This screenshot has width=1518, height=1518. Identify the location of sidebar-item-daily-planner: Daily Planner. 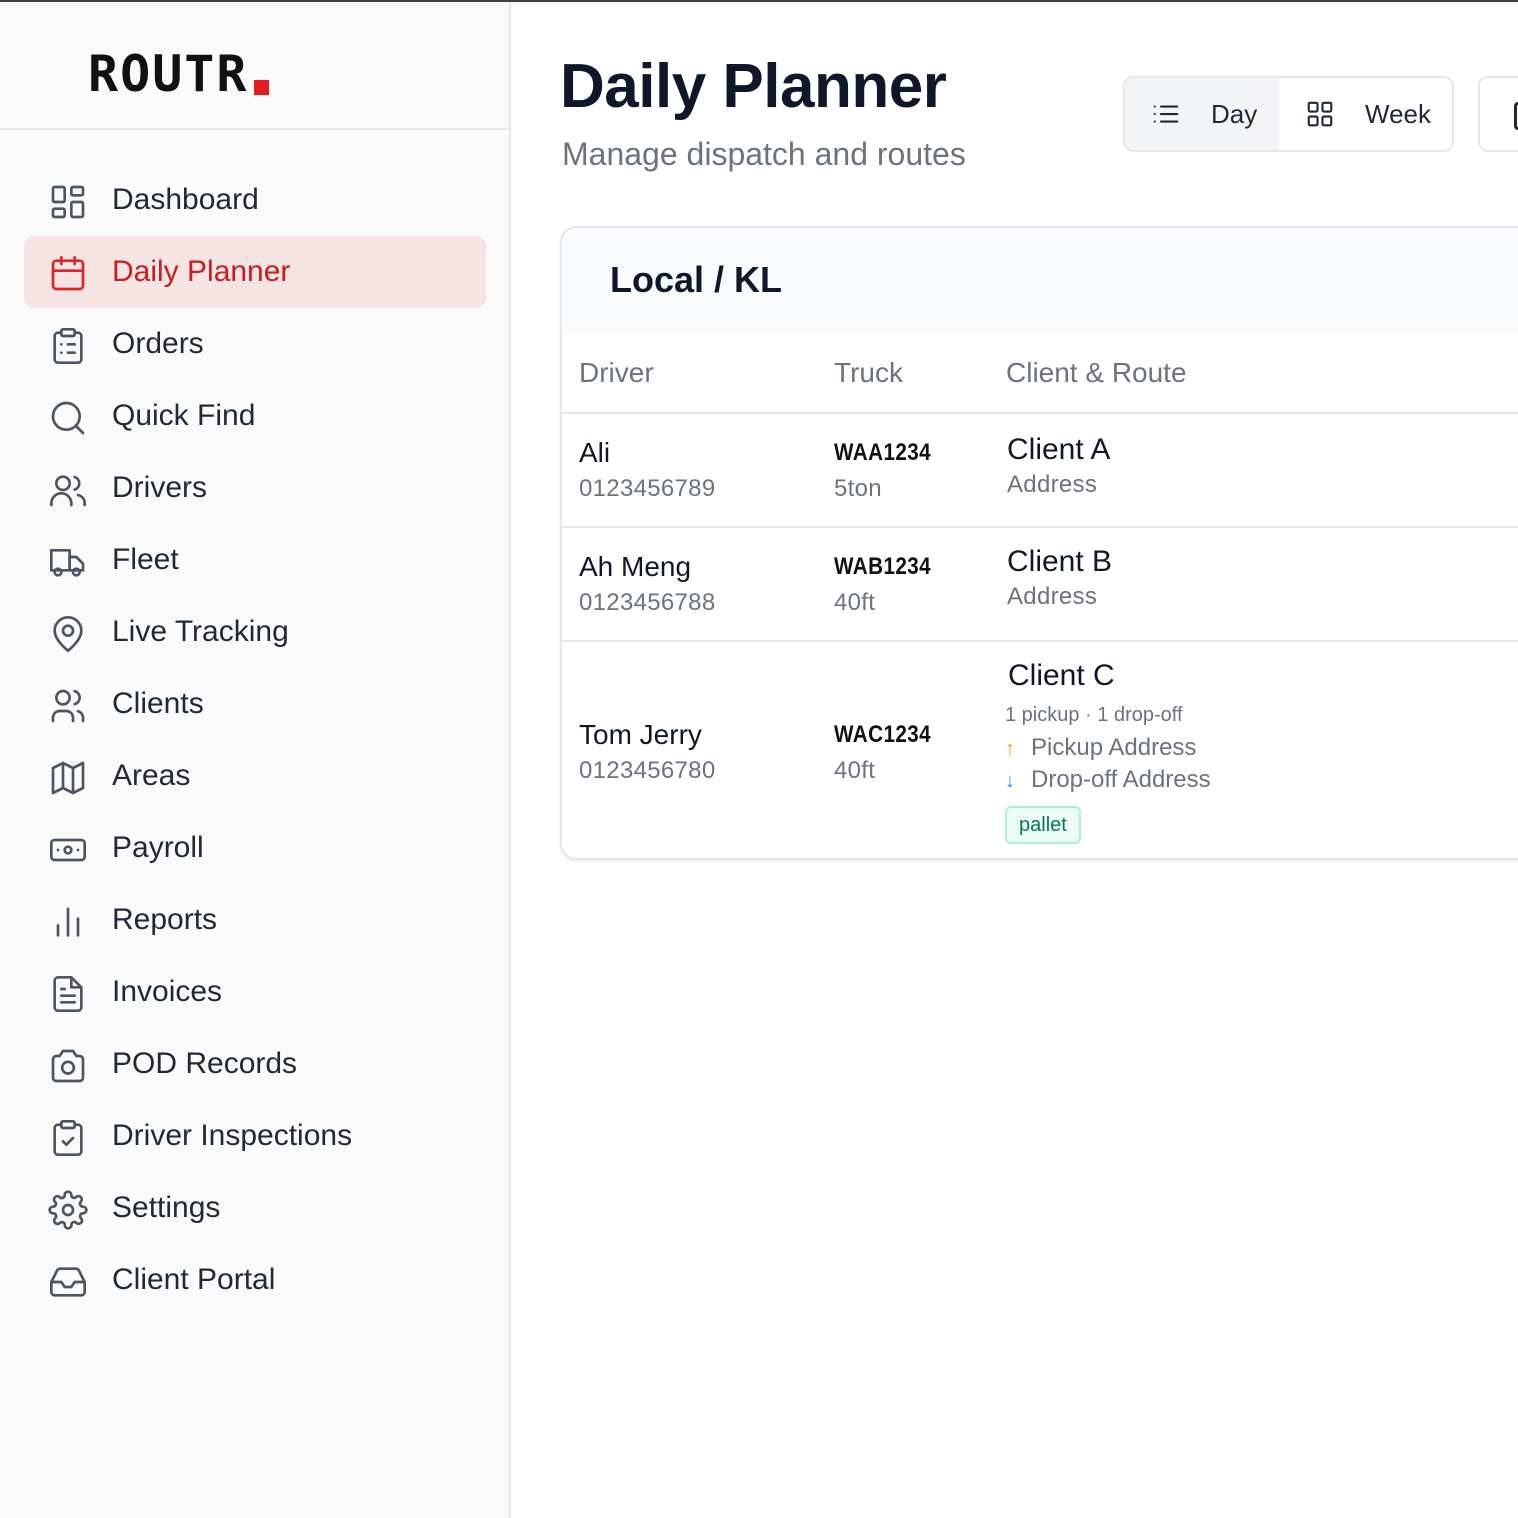
(255, 272).